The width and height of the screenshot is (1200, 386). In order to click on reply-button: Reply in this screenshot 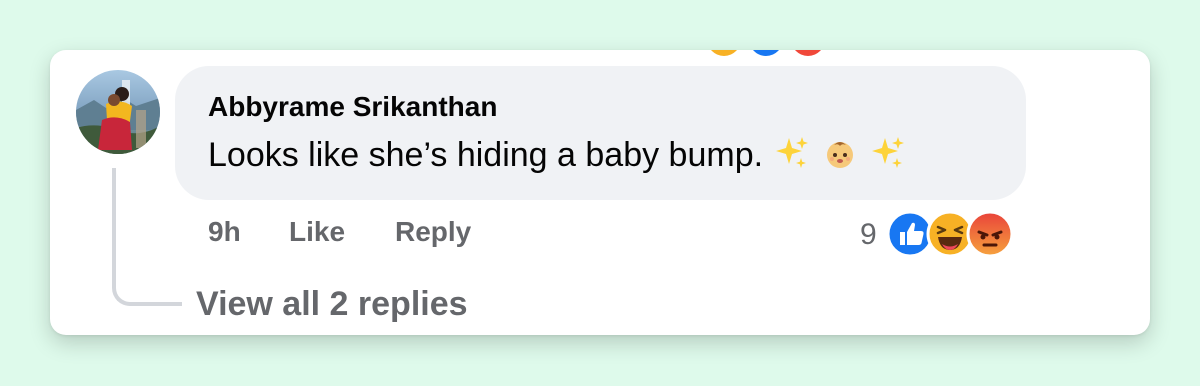, I will do `click(433, 232)`.